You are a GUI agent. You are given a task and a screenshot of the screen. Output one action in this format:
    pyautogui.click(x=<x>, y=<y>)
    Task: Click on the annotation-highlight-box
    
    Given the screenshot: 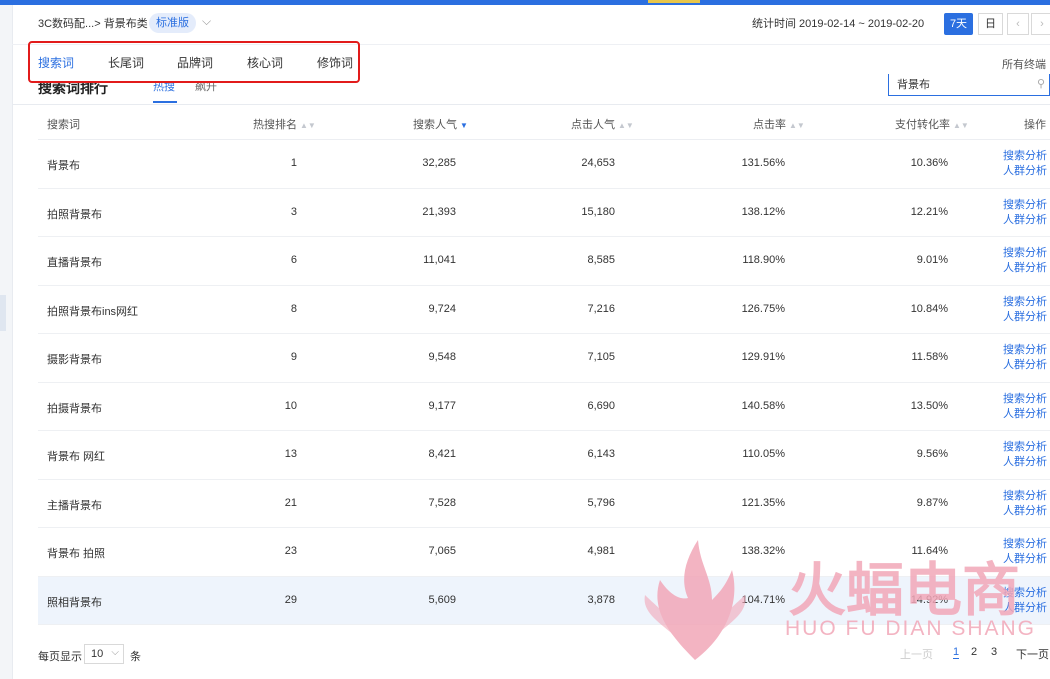 What is the action you would take?
    pyautogui.click(x=194, y=62)
    